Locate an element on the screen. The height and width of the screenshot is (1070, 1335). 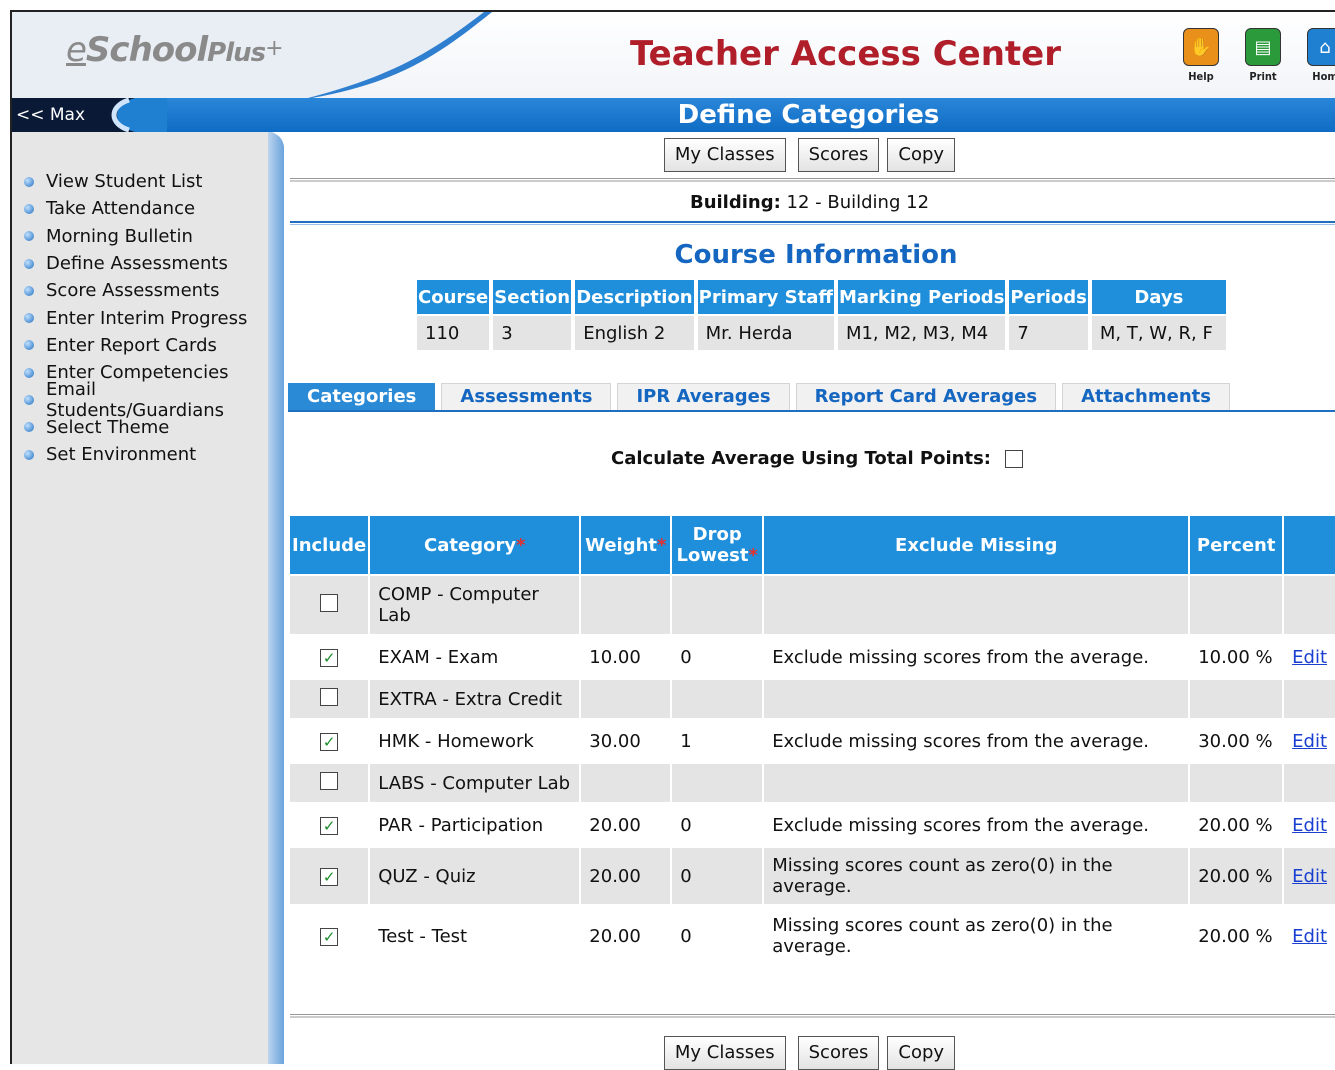
print-button: ▤ Print is located at coordinates (1263, 55).